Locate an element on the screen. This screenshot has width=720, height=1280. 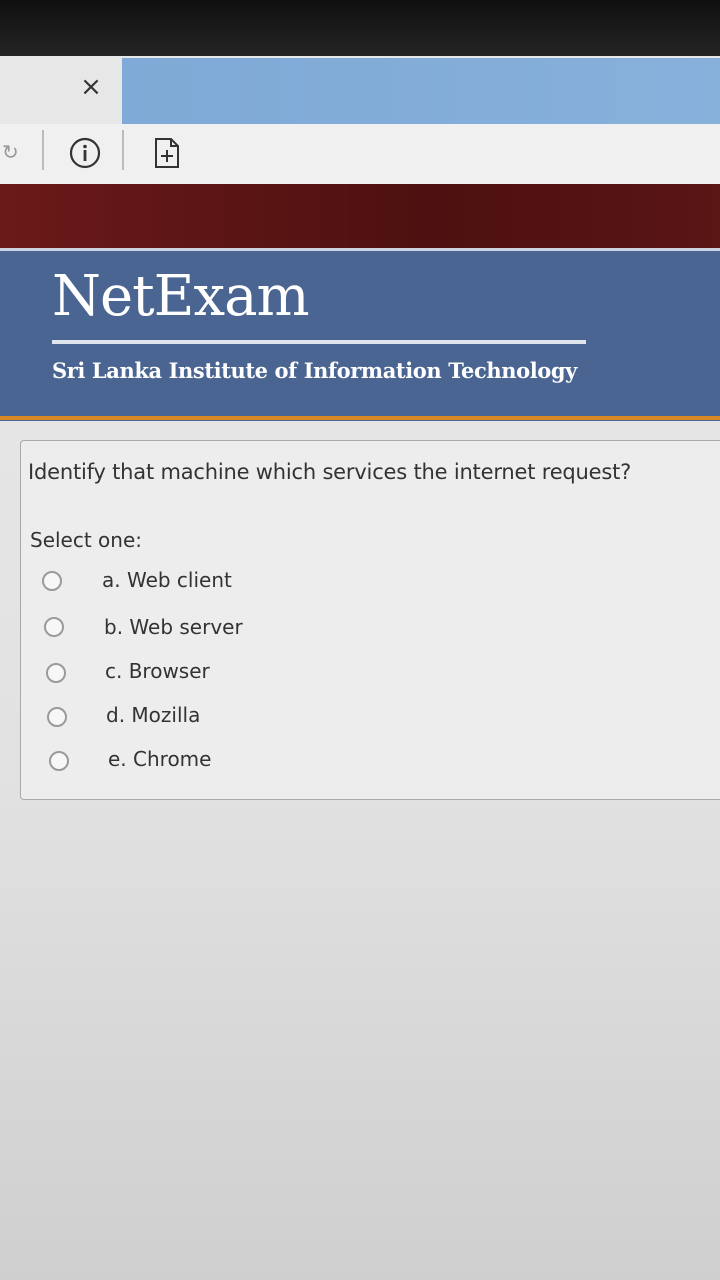
reload-icon: ↻ is located at coordinates (10, 152).